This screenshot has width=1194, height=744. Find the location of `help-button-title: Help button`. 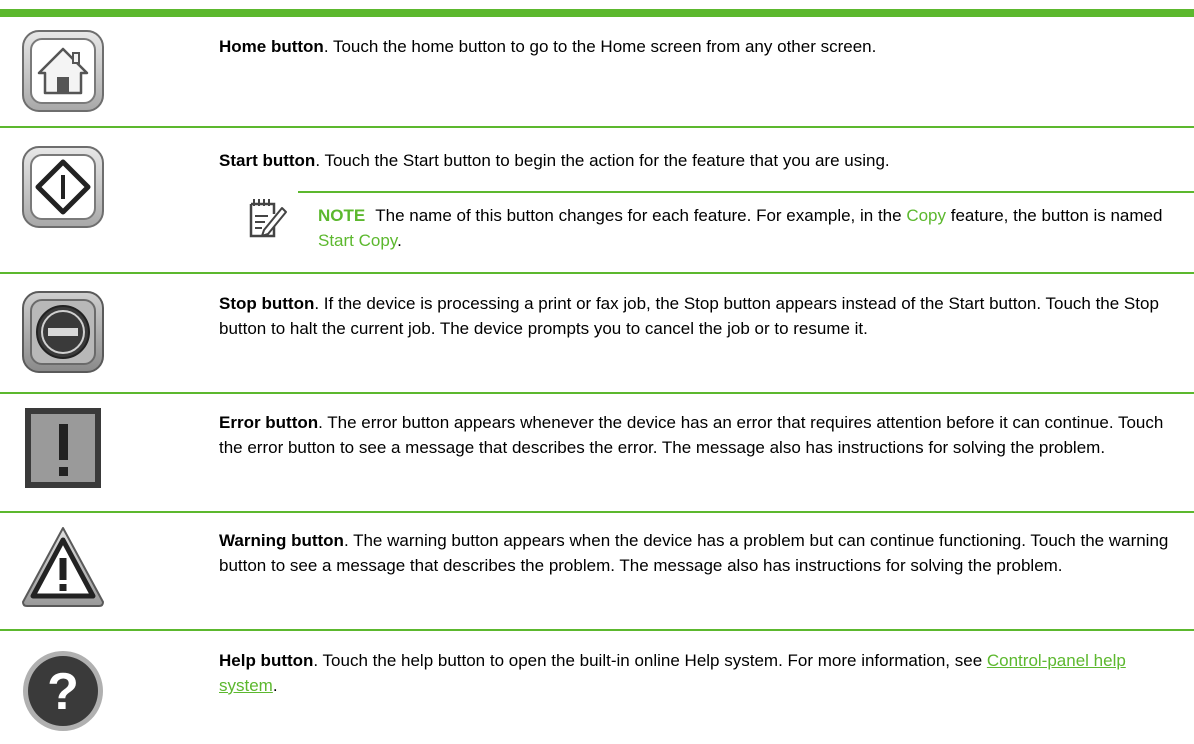

help-button-title: Help button is located at coordinates (266, 660).